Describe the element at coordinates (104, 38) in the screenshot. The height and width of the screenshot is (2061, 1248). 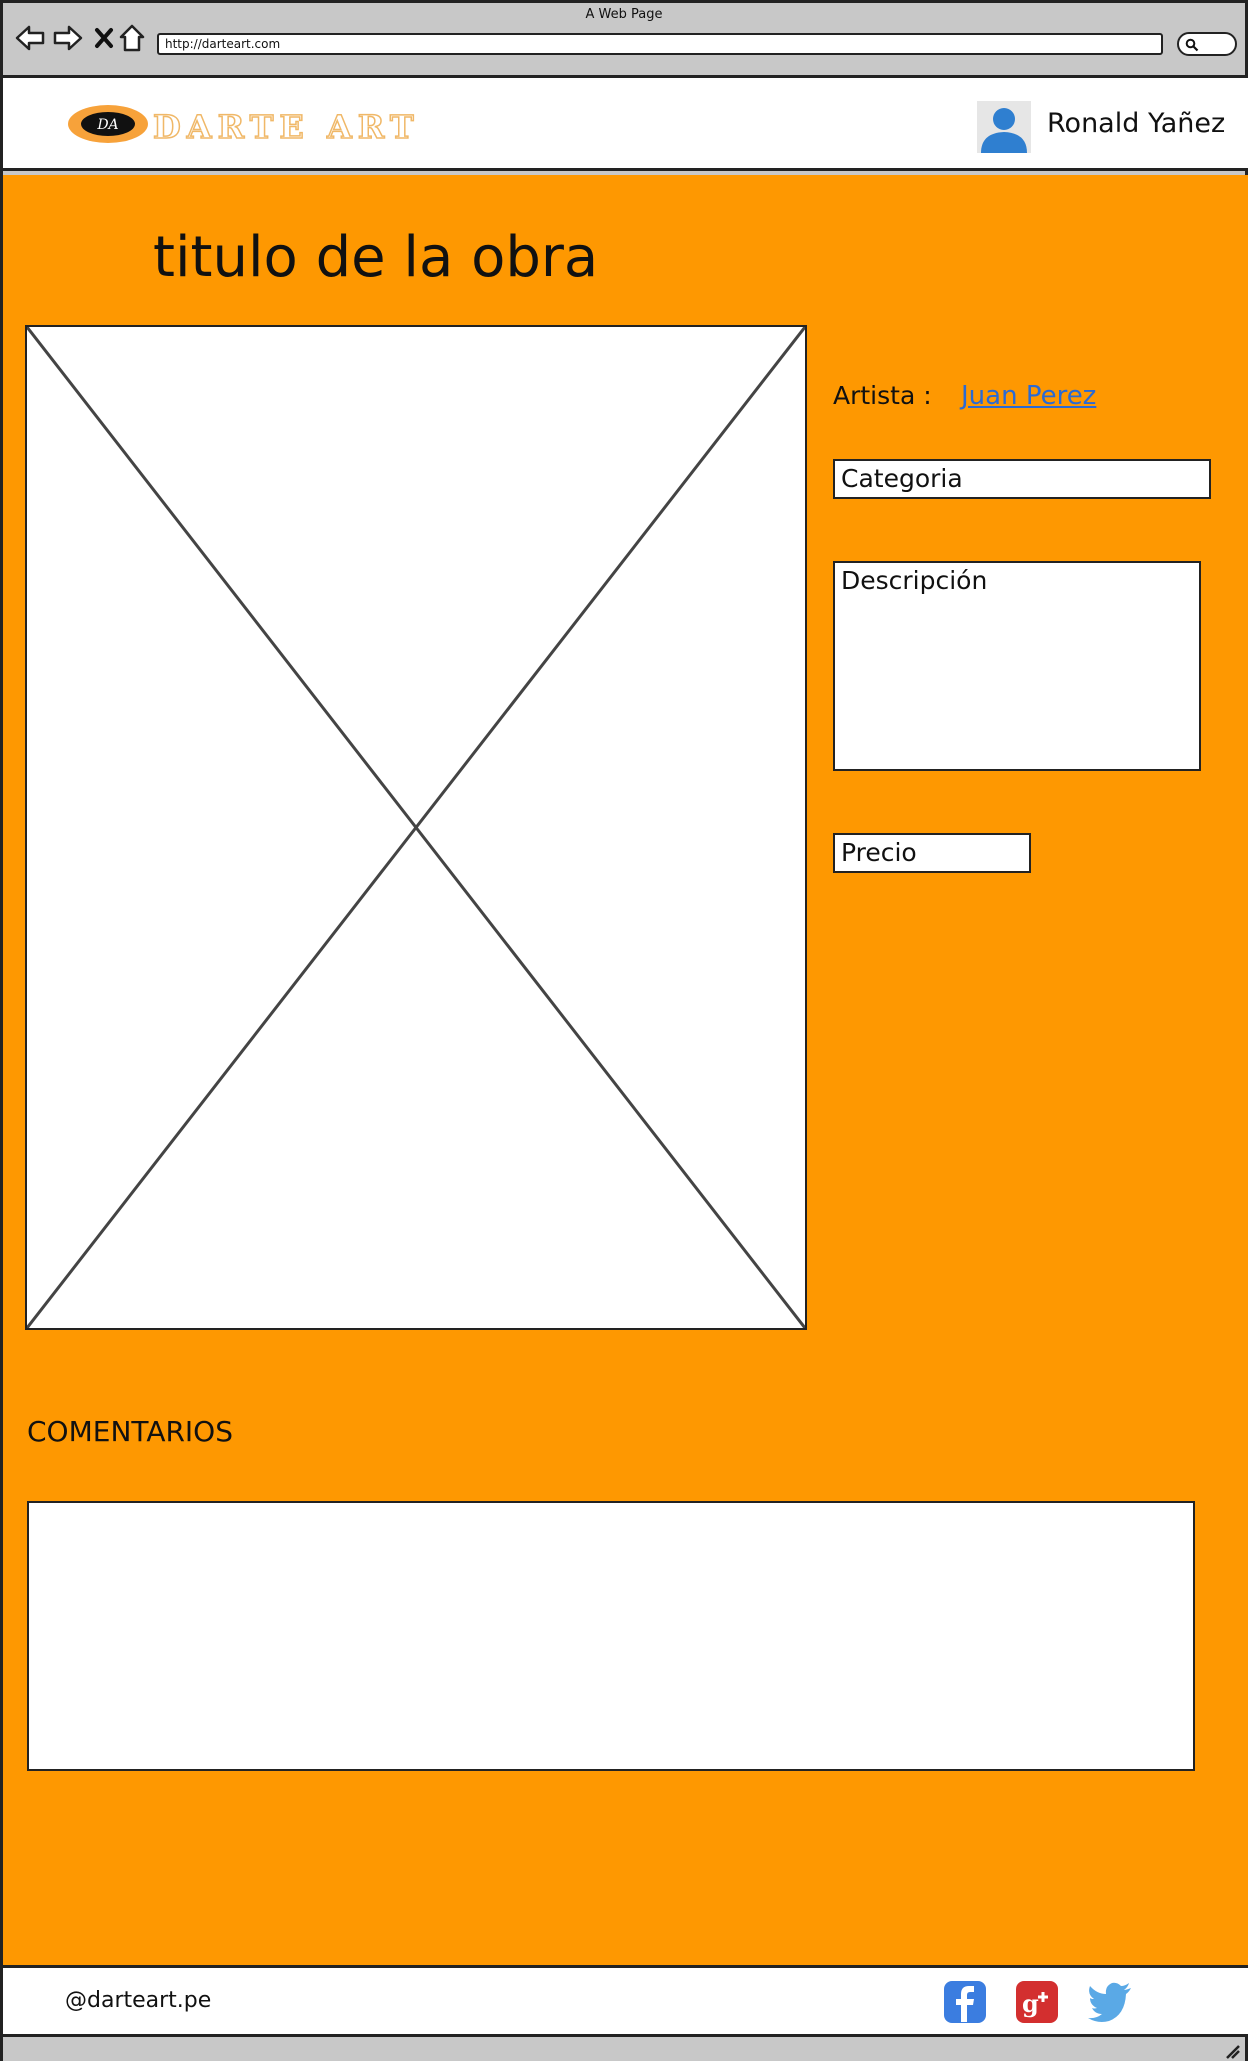
I see `stop-icon` at that location.